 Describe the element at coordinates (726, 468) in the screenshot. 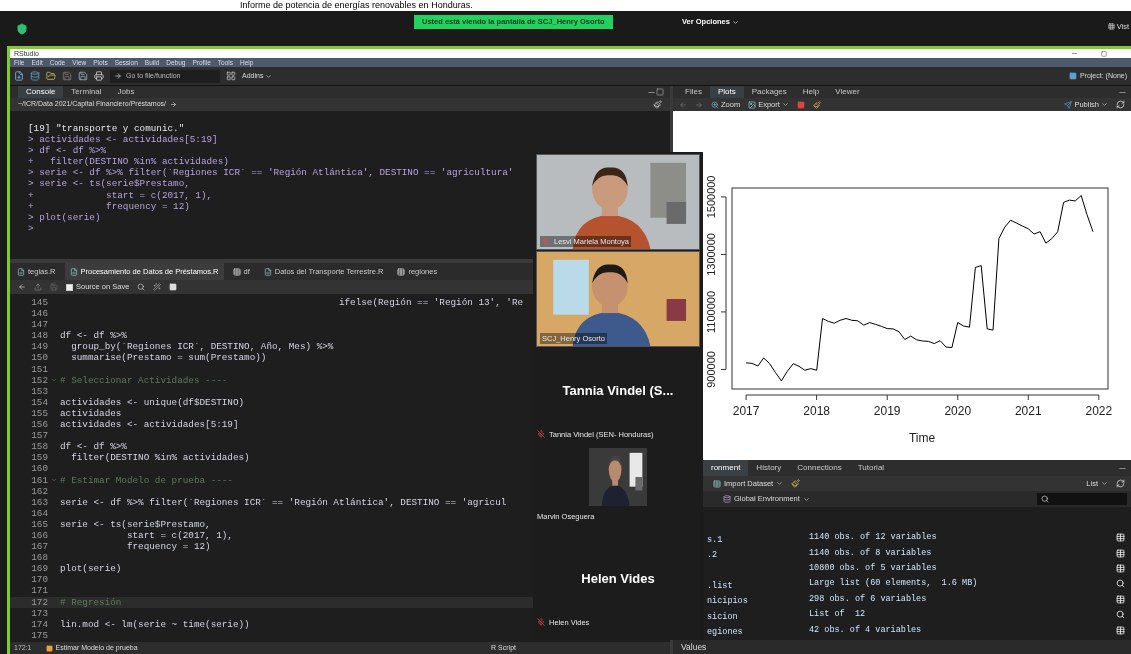

I see `pane-tab: ronment` at that location.